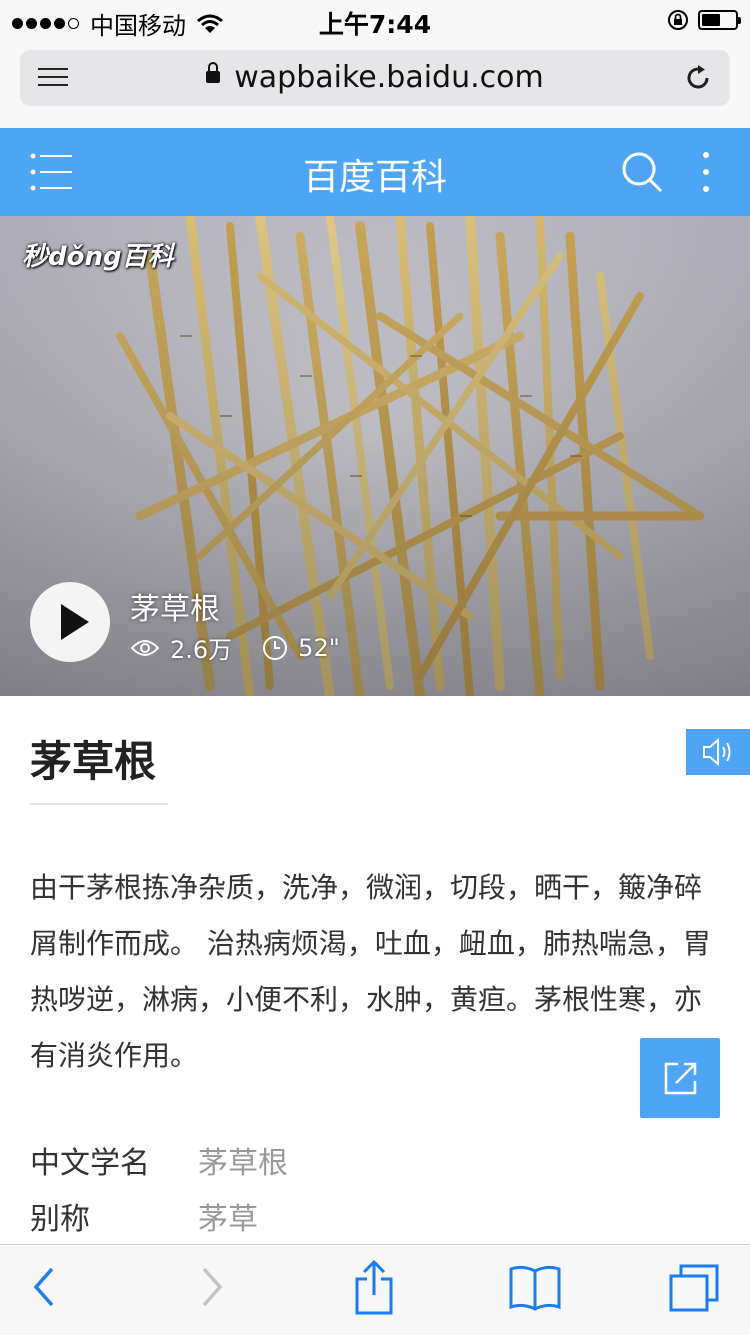 The height and width of the screenshot is (1335, 750). I want to click on title-divider, so click(99, 804).